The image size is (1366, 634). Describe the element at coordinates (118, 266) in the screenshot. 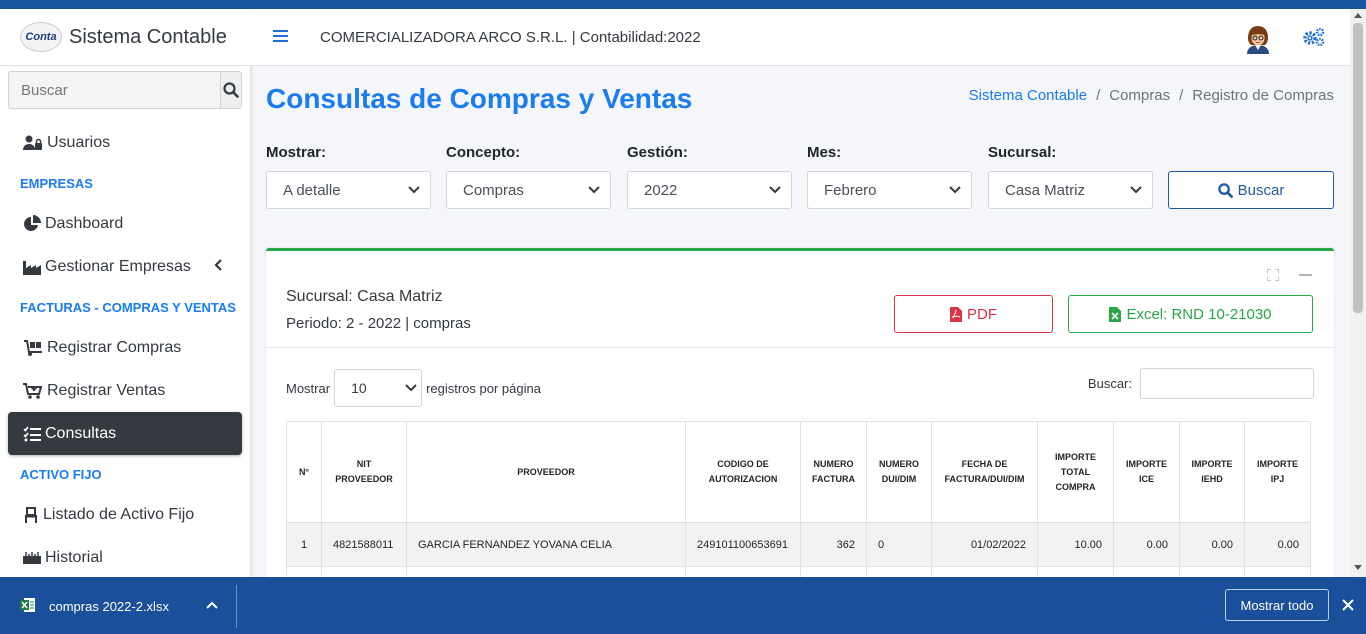

I see `sidebar-item-label: Gestionar Empresas` at that location.